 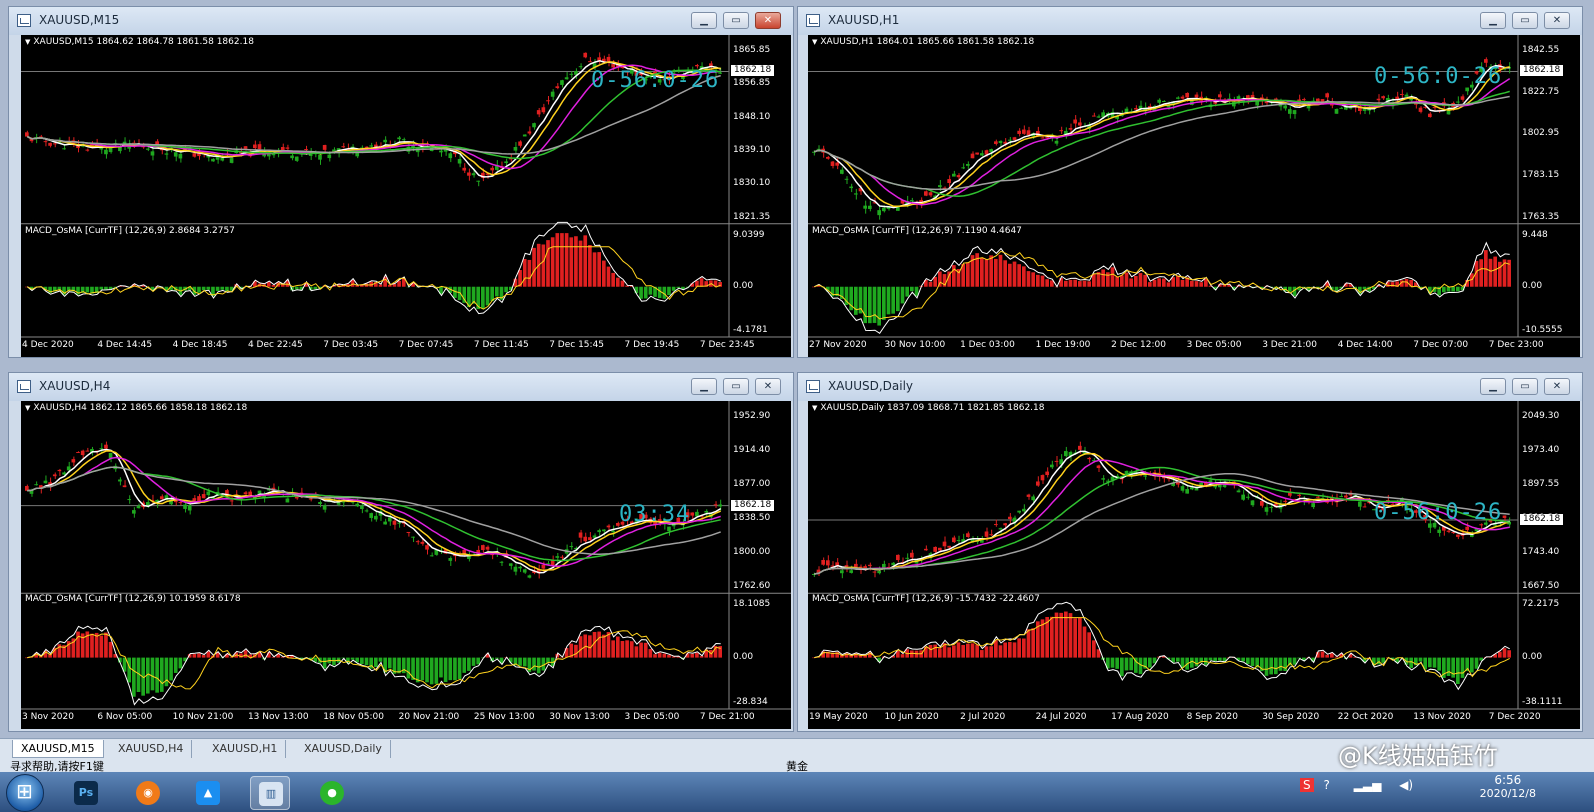 I want to click on time-axis-label: 20 Nov 21:00, so click(x=429, y=717).